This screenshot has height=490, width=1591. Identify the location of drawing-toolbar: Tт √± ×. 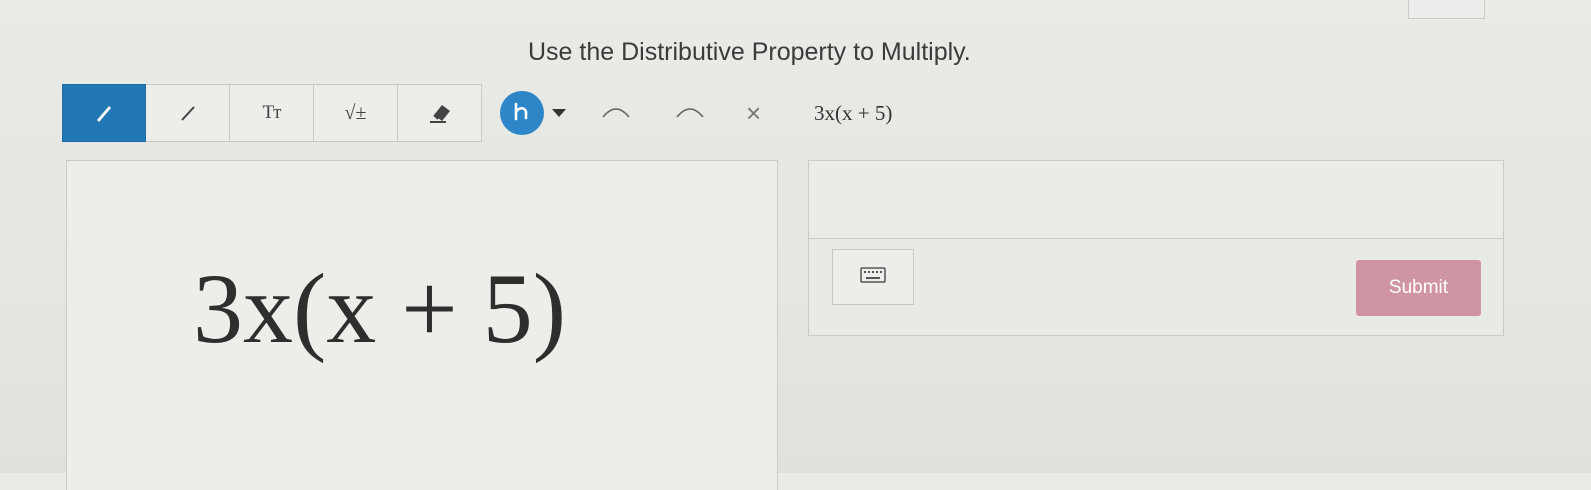
(411, 113).